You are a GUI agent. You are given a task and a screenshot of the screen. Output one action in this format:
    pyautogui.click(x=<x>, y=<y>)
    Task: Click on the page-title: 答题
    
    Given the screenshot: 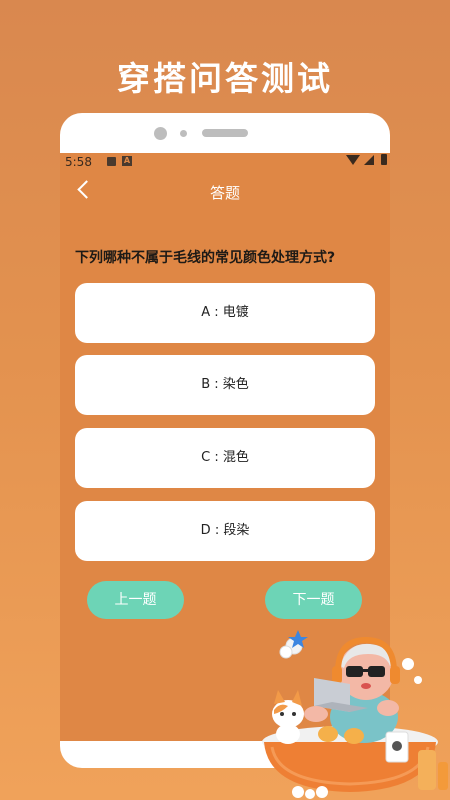 What is the action you would take?
    pyautogui.click(x=224, y=193)
    